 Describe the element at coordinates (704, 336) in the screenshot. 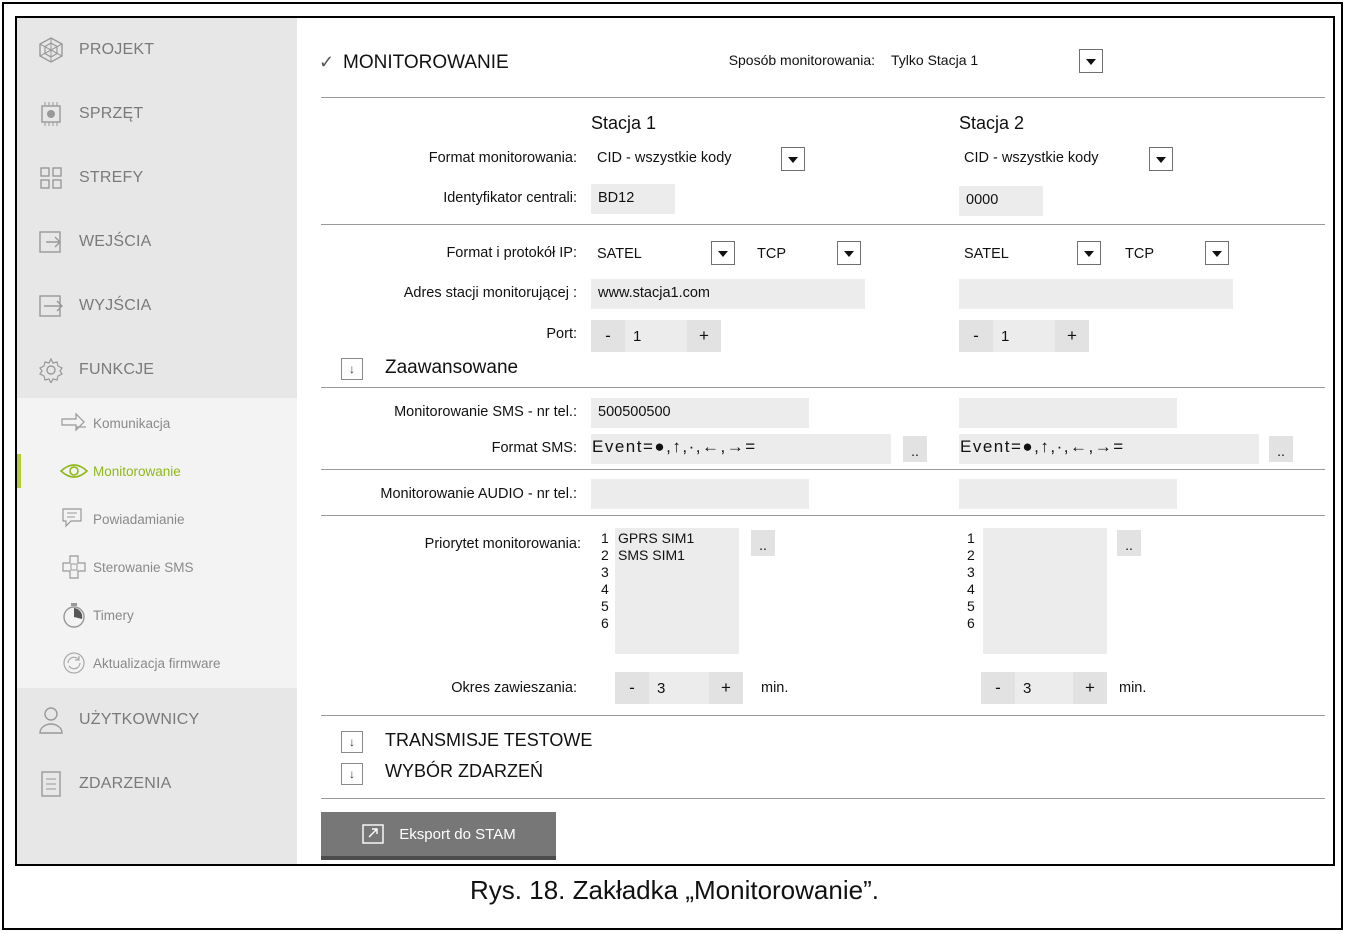

I see `station1-port-increment-button: +` at that location.